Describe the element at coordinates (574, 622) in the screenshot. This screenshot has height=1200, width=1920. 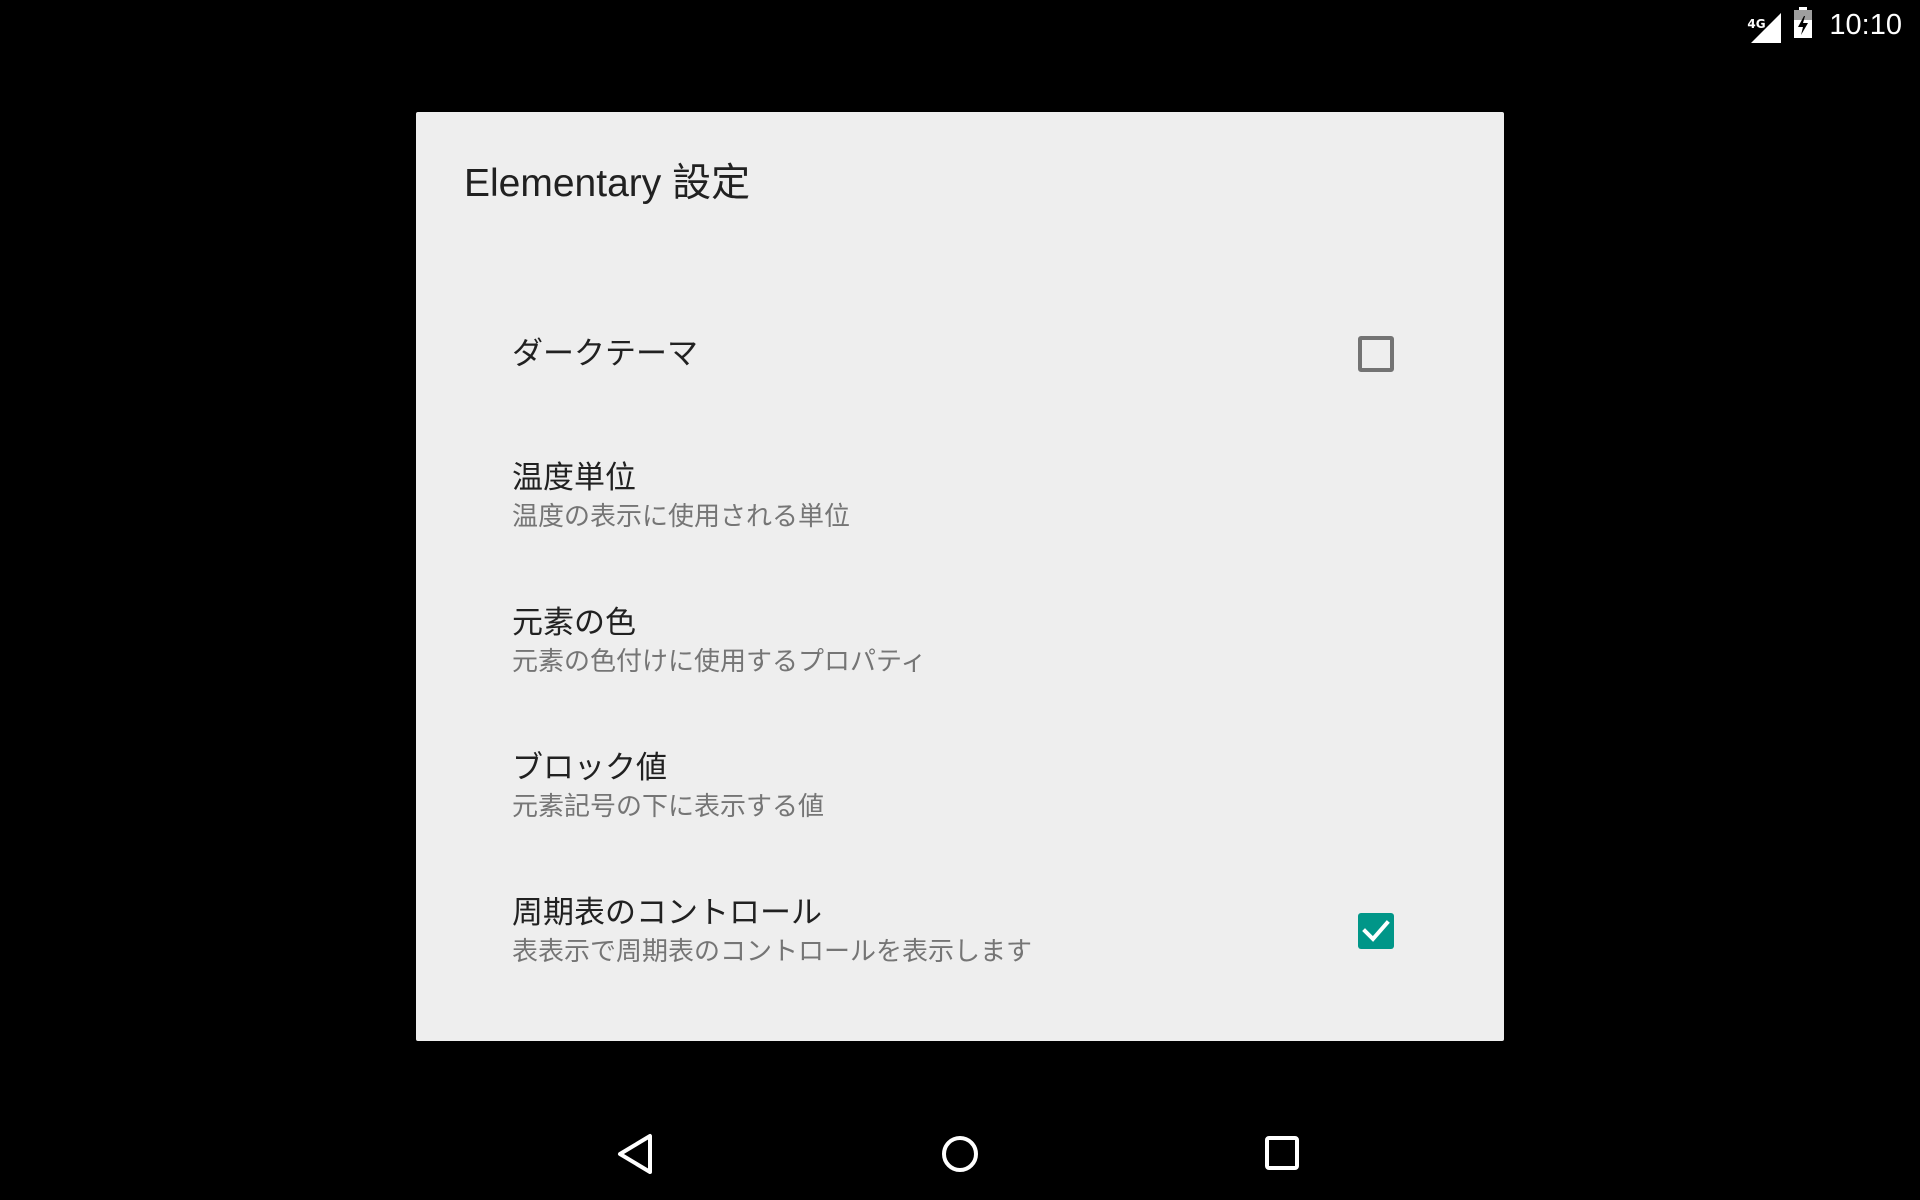
I see `pref-title: 元素の色` at that location.